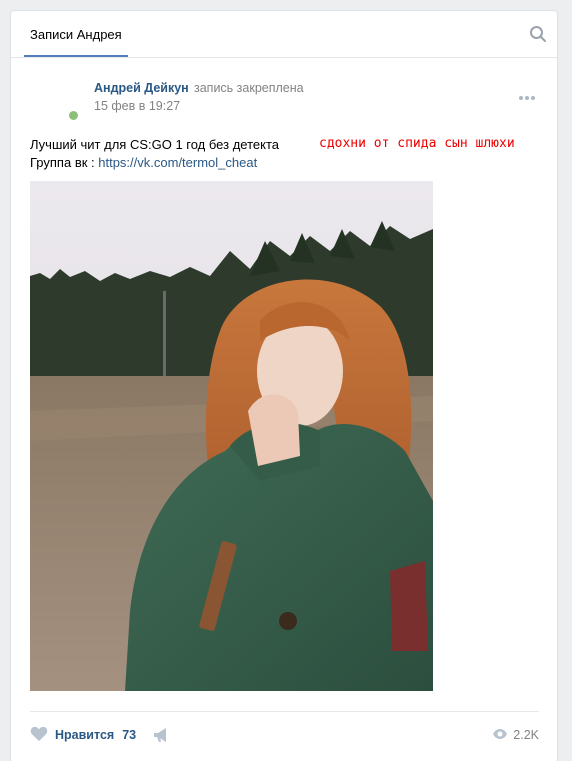 The height and width of the screenshot is (761, 572). I want to click on like-count: 73, so click(129, 735).